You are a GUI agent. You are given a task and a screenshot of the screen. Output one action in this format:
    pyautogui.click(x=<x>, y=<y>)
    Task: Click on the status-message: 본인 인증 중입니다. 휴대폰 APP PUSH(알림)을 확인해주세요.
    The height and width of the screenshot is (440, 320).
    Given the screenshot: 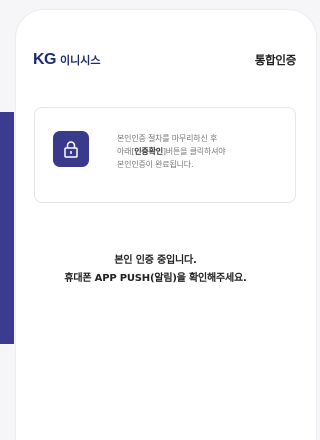 What is the action you would take?
    pyautogui.click(x=155, y=270)
    